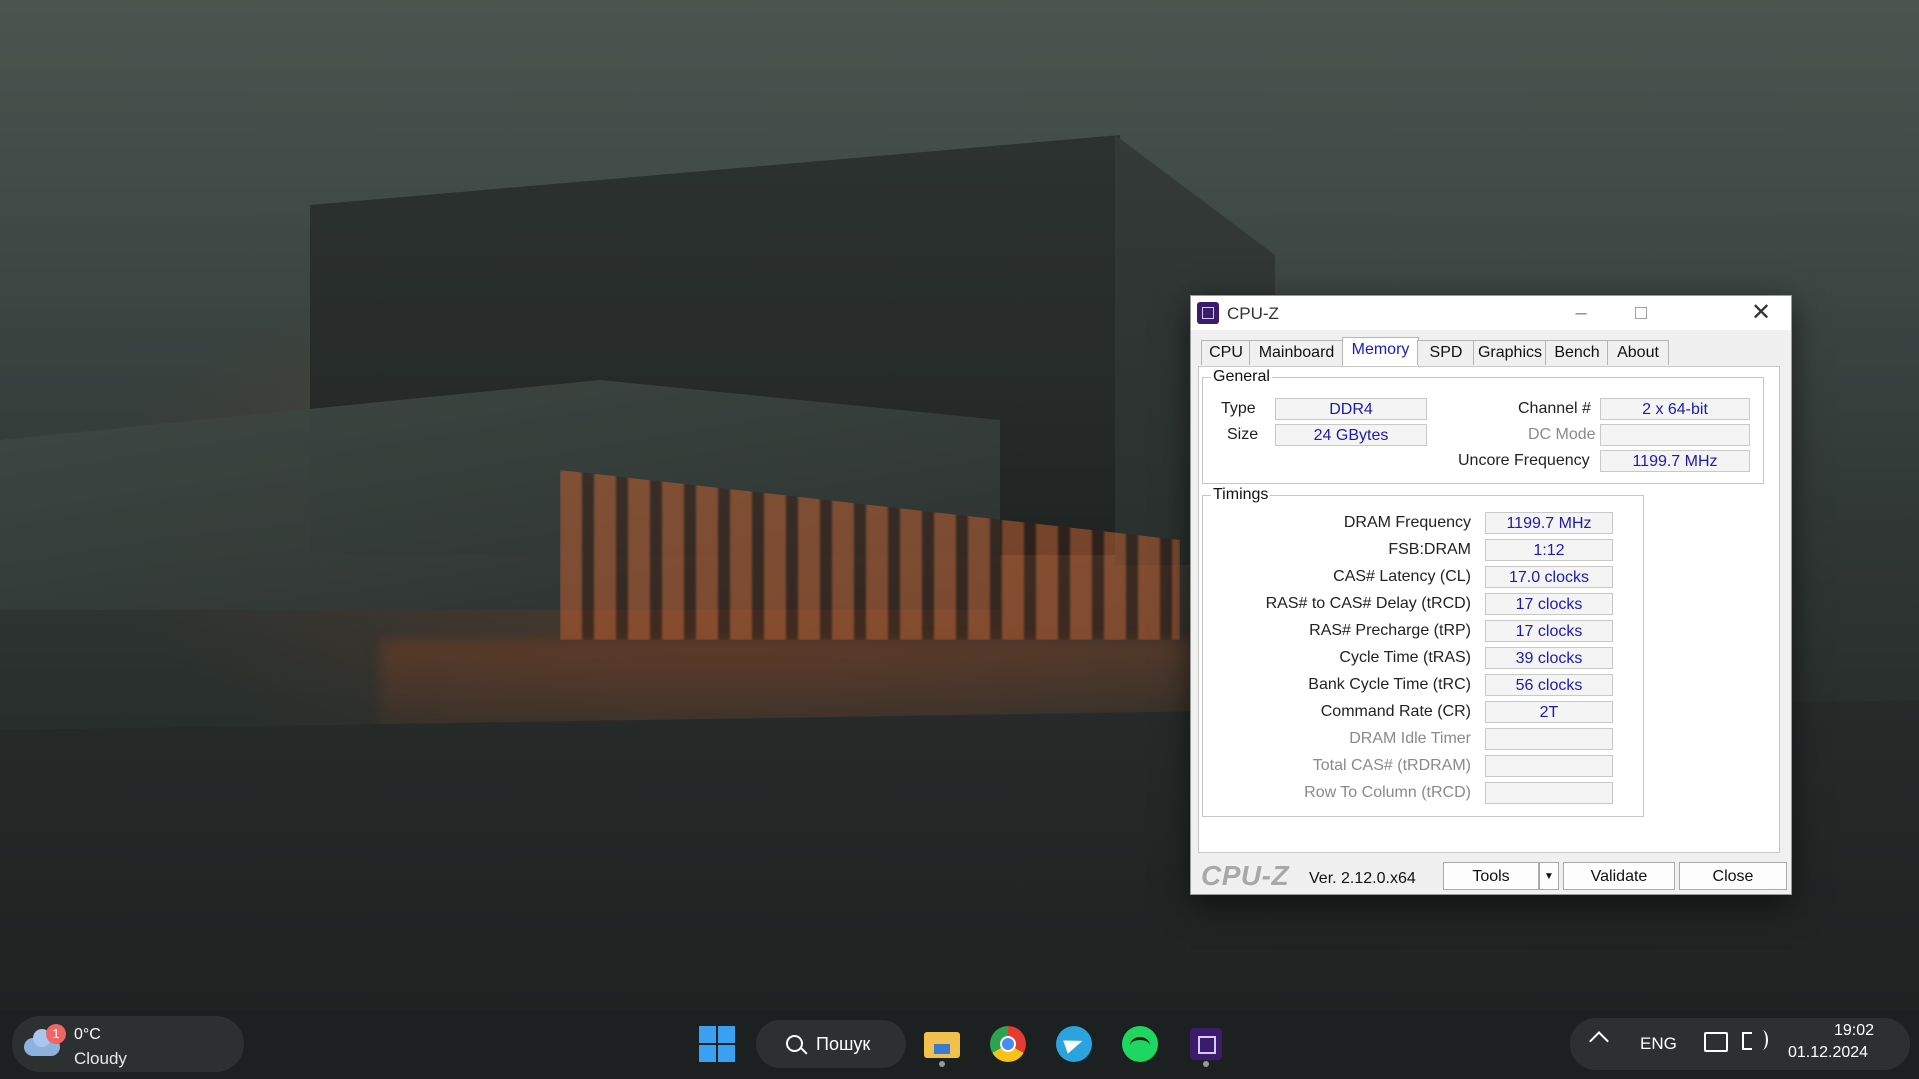 The image size is (1919, 1079). Describe the element at coordinates (1755, 1040) in the screenshot. I see `volume-icon` at that location.